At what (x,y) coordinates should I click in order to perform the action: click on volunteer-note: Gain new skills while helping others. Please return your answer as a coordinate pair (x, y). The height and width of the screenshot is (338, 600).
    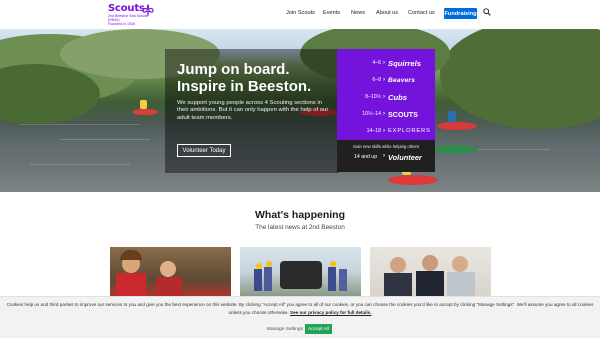
    Looking at the image, I should click on (386, 146).